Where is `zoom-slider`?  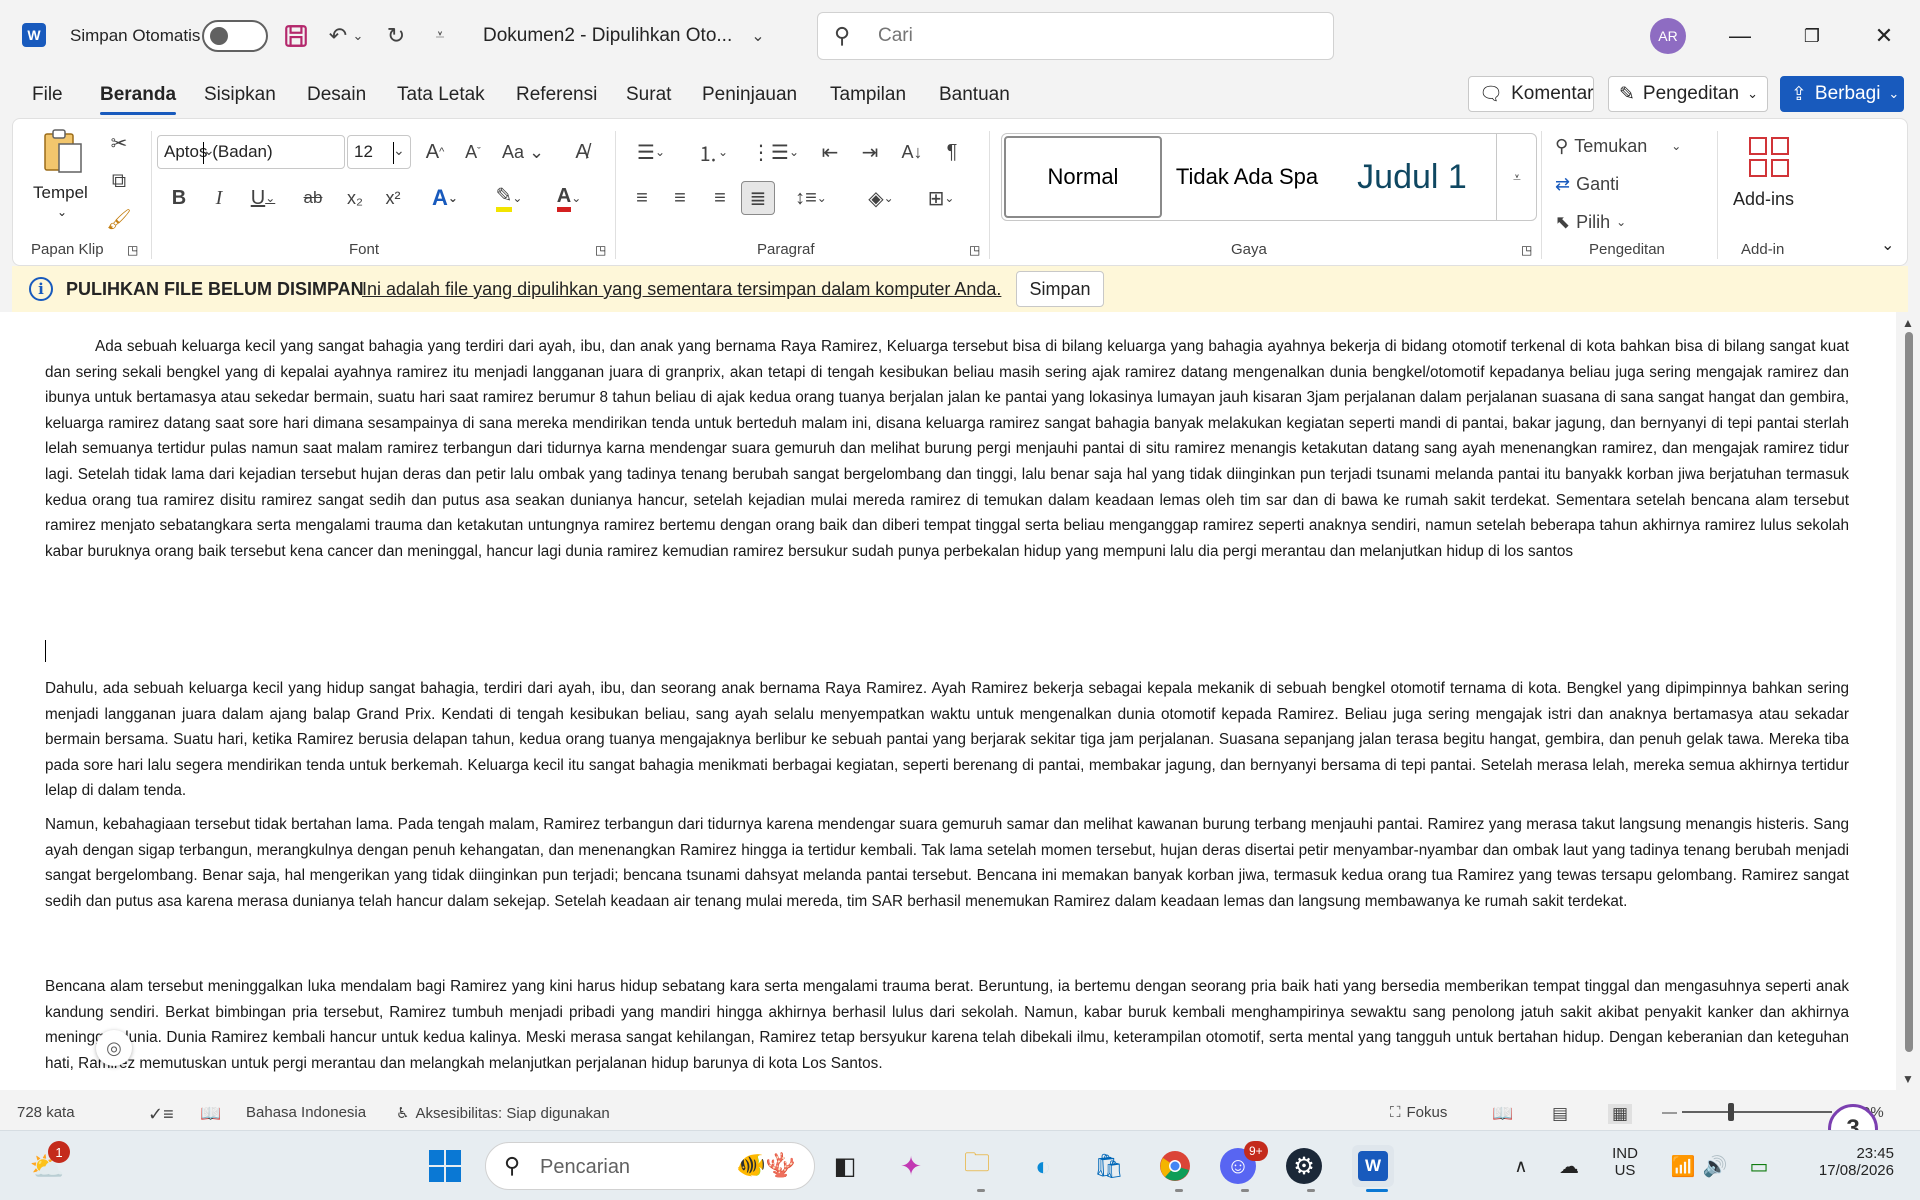
zoom-slider is located at coordinates (1757, 1112).